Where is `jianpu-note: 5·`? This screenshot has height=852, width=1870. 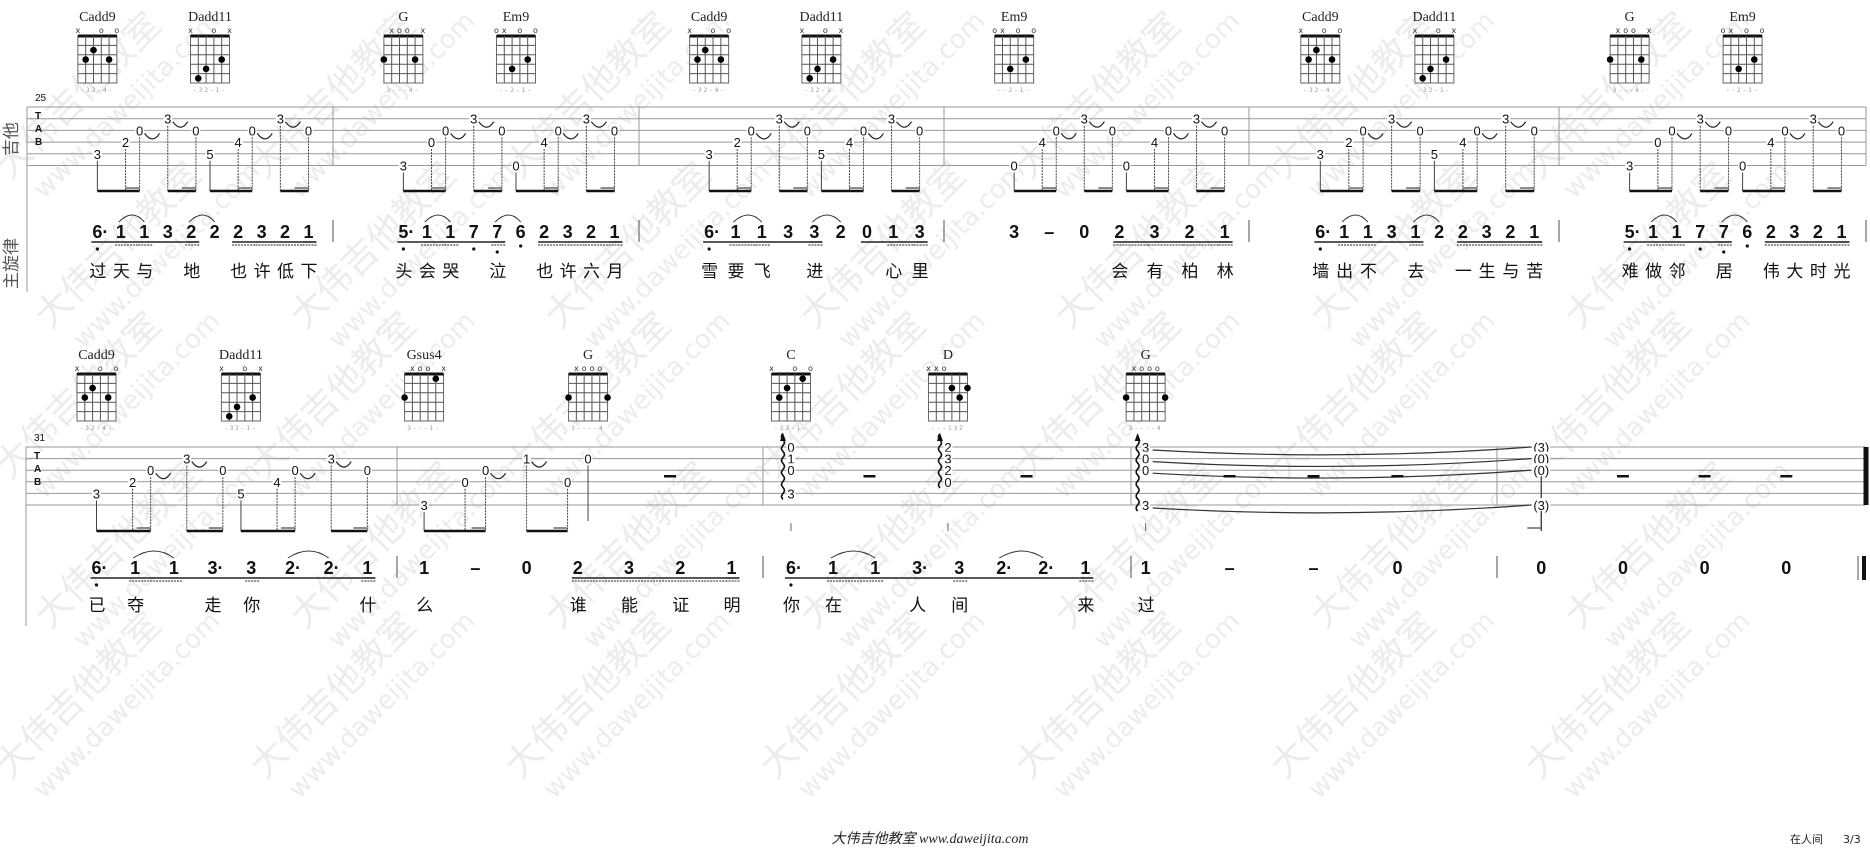 jianpu-note: 5· is located at coordinates (406, 232).